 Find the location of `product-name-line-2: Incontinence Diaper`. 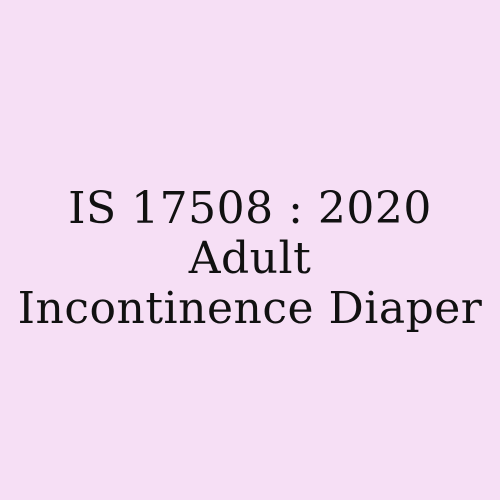

product-name-line-2: Incontinence Diaper is located at coordinates (250, 308).